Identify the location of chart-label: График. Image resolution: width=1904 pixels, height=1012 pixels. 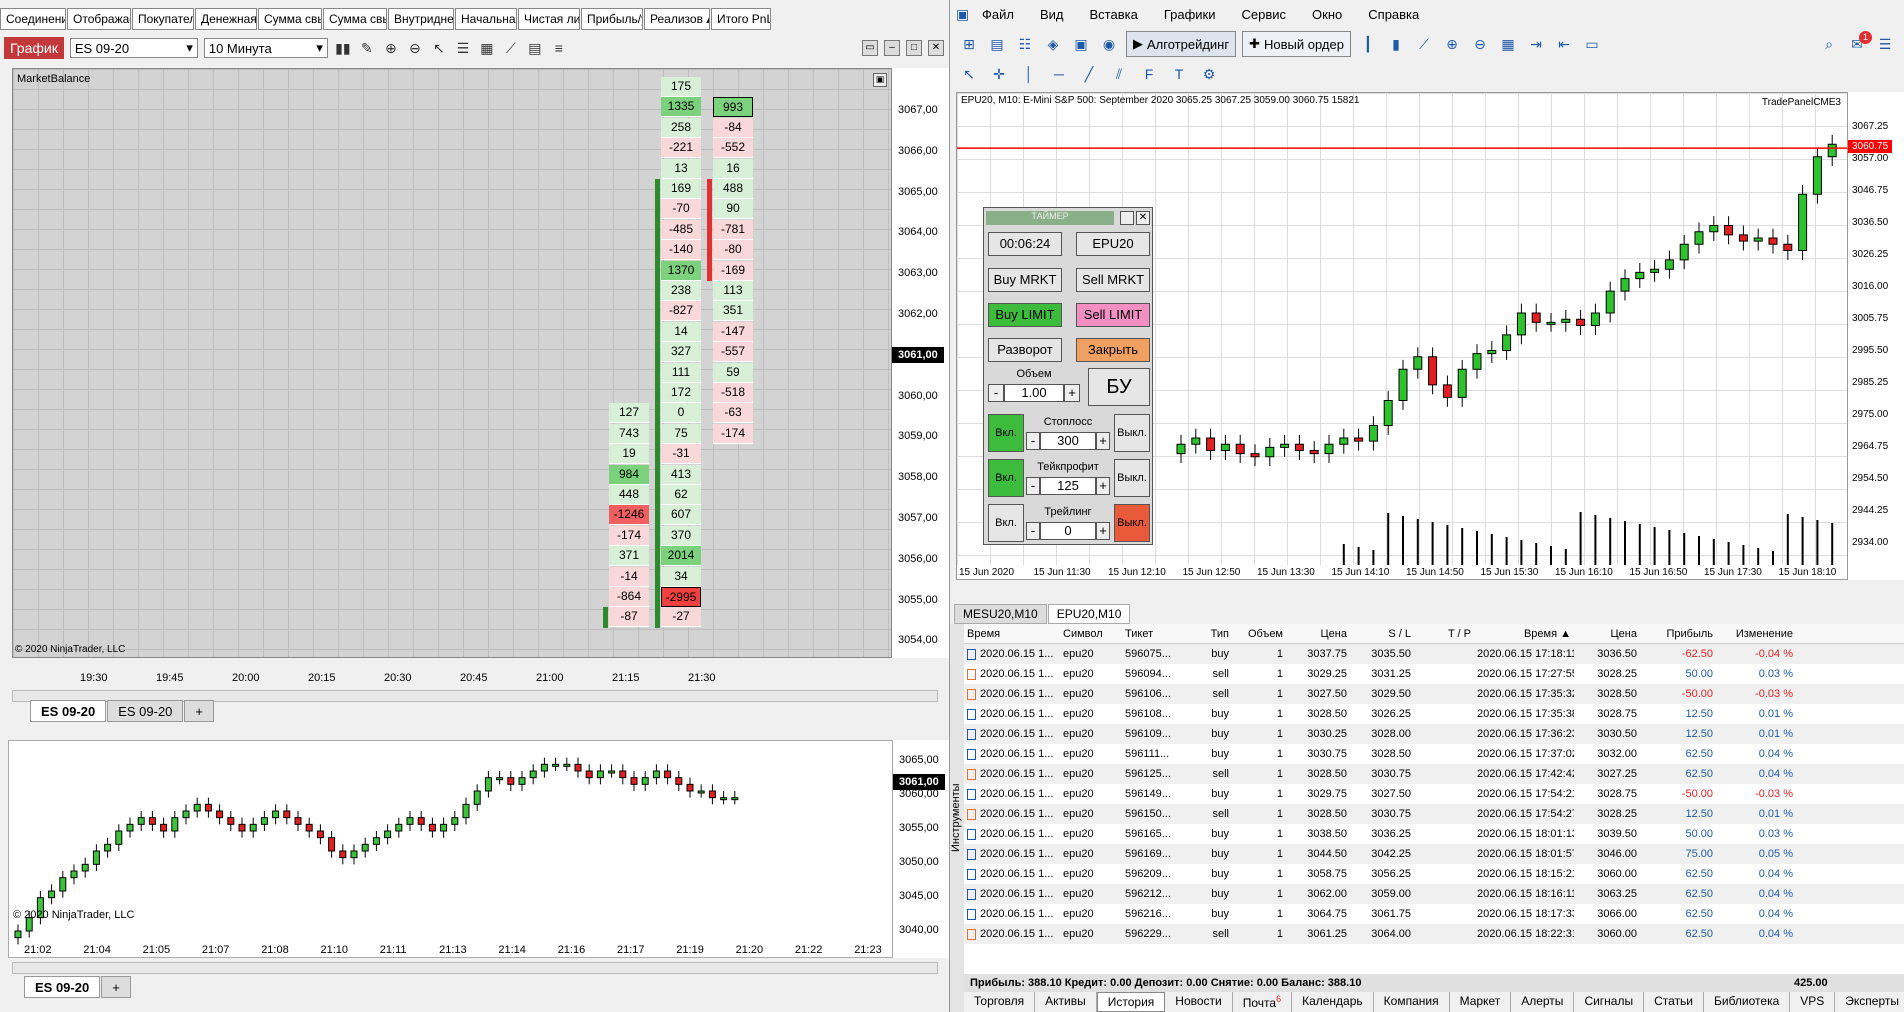
(34, 48).